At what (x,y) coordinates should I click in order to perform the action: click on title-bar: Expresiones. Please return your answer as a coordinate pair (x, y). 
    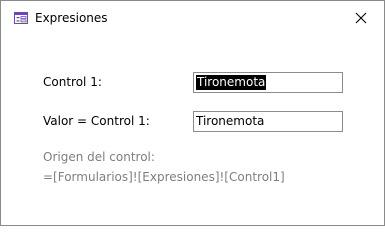
    Looking at the image, I should click on (192, 19).